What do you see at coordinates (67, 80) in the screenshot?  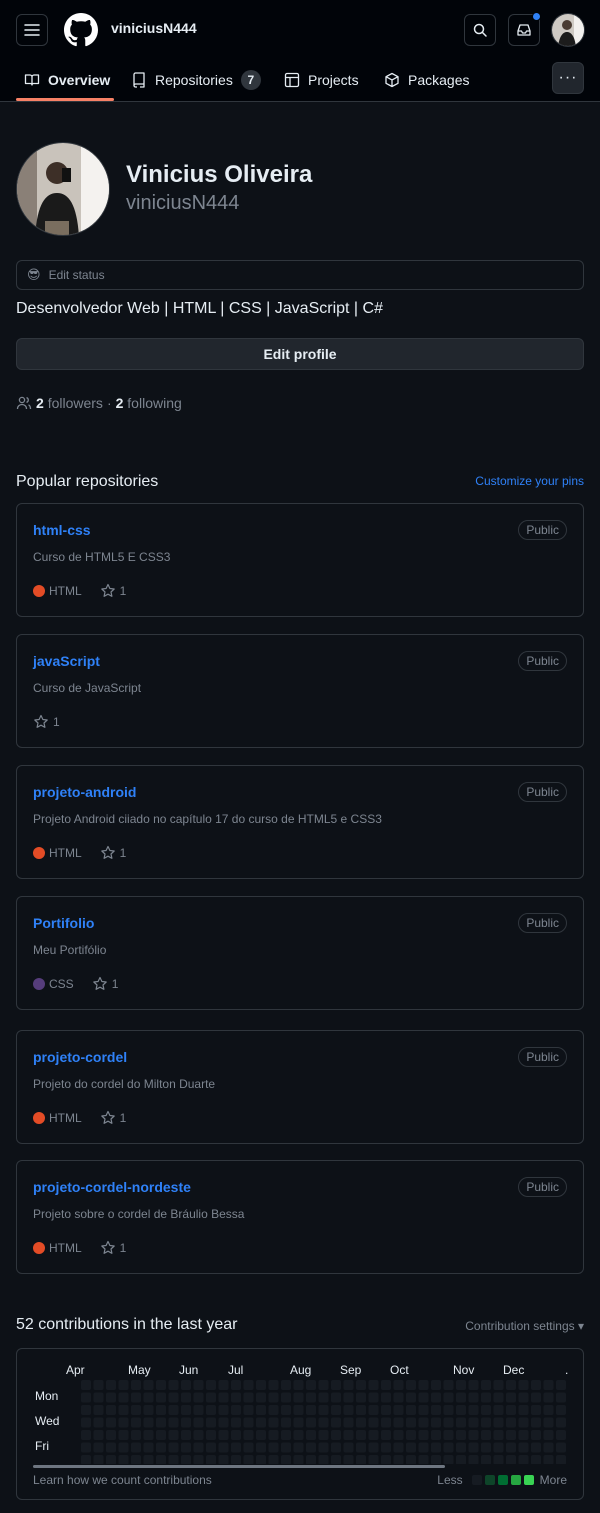 I see `tab-overview: Overview` at bounding box center [67, 80].